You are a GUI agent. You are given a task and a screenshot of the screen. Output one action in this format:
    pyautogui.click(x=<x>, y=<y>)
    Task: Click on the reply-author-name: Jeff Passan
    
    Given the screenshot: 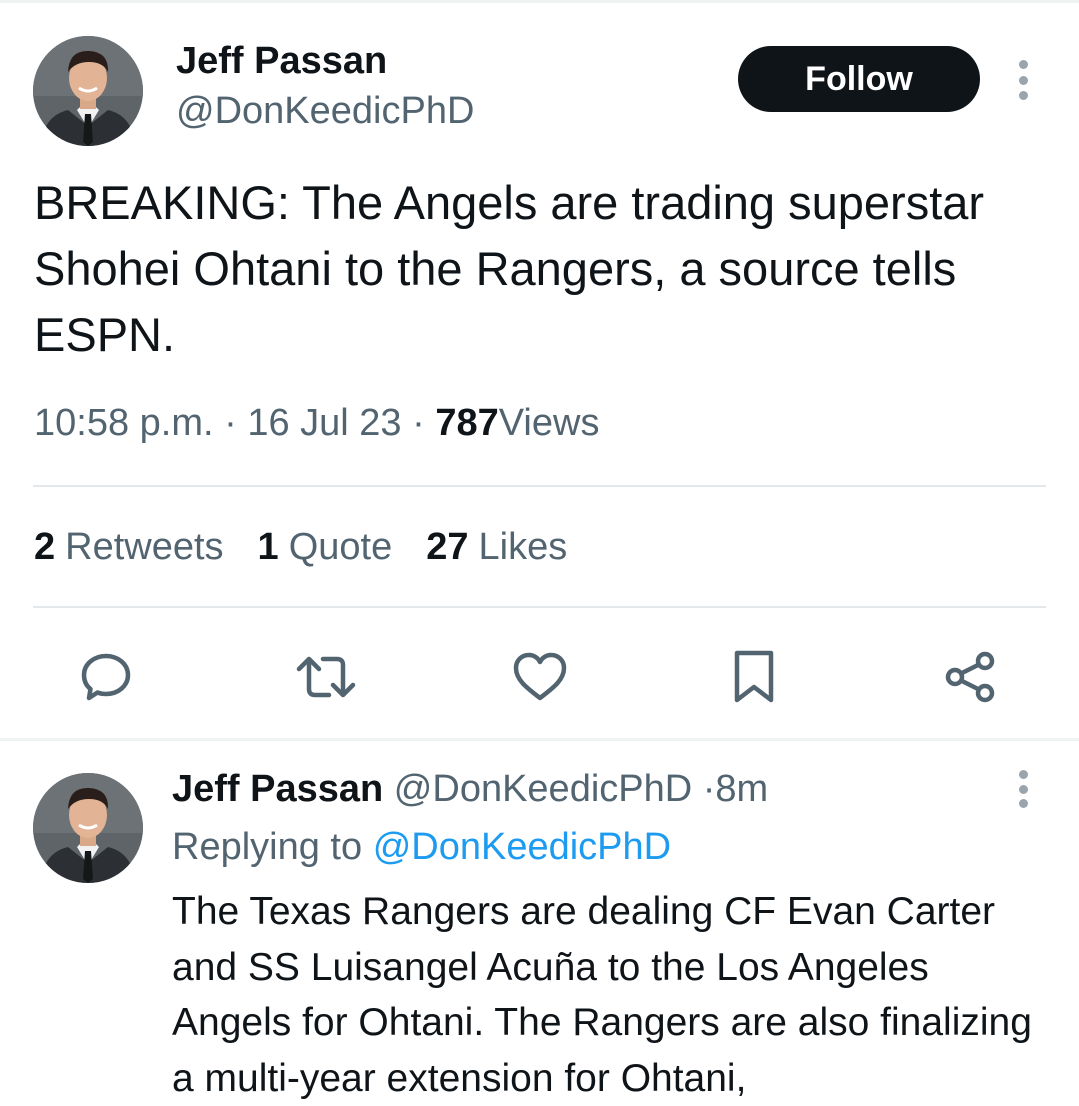 What is the action you would take?
    pyautogui.click(x=277, y=789)
    